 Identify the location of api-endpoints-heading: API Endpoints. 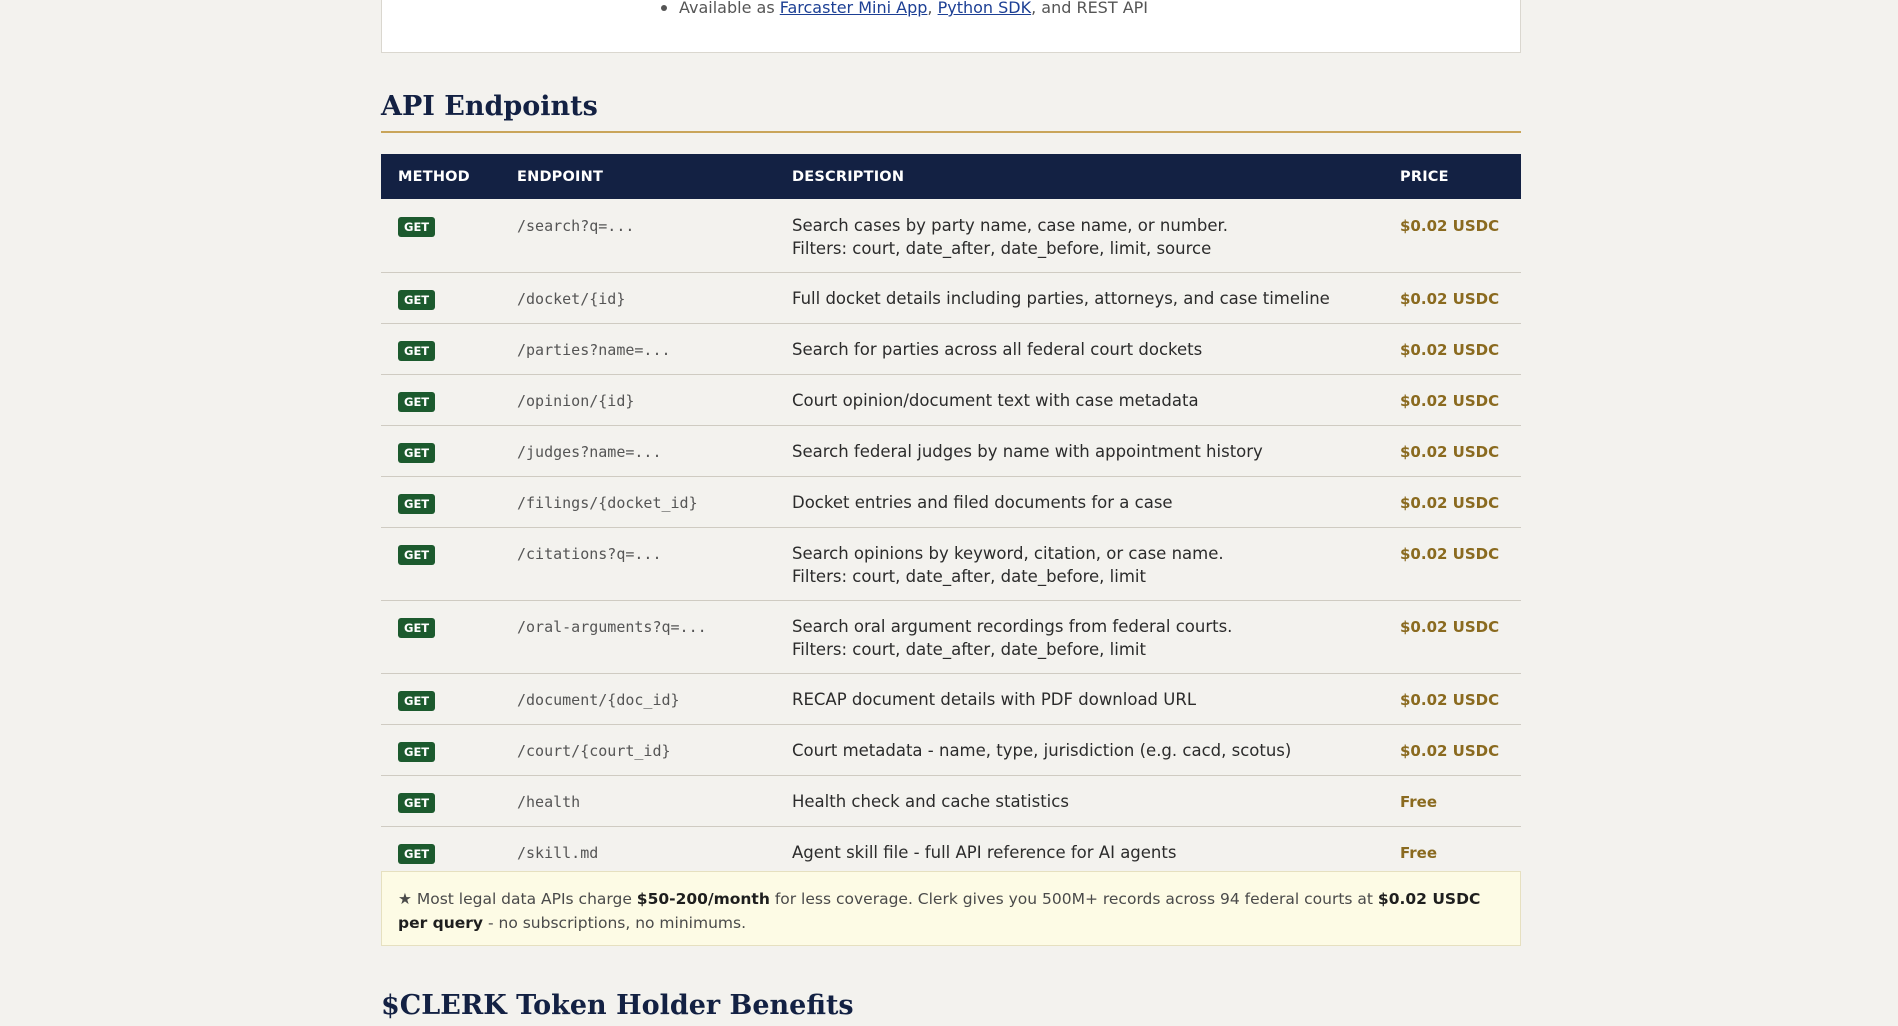
(489, 106).